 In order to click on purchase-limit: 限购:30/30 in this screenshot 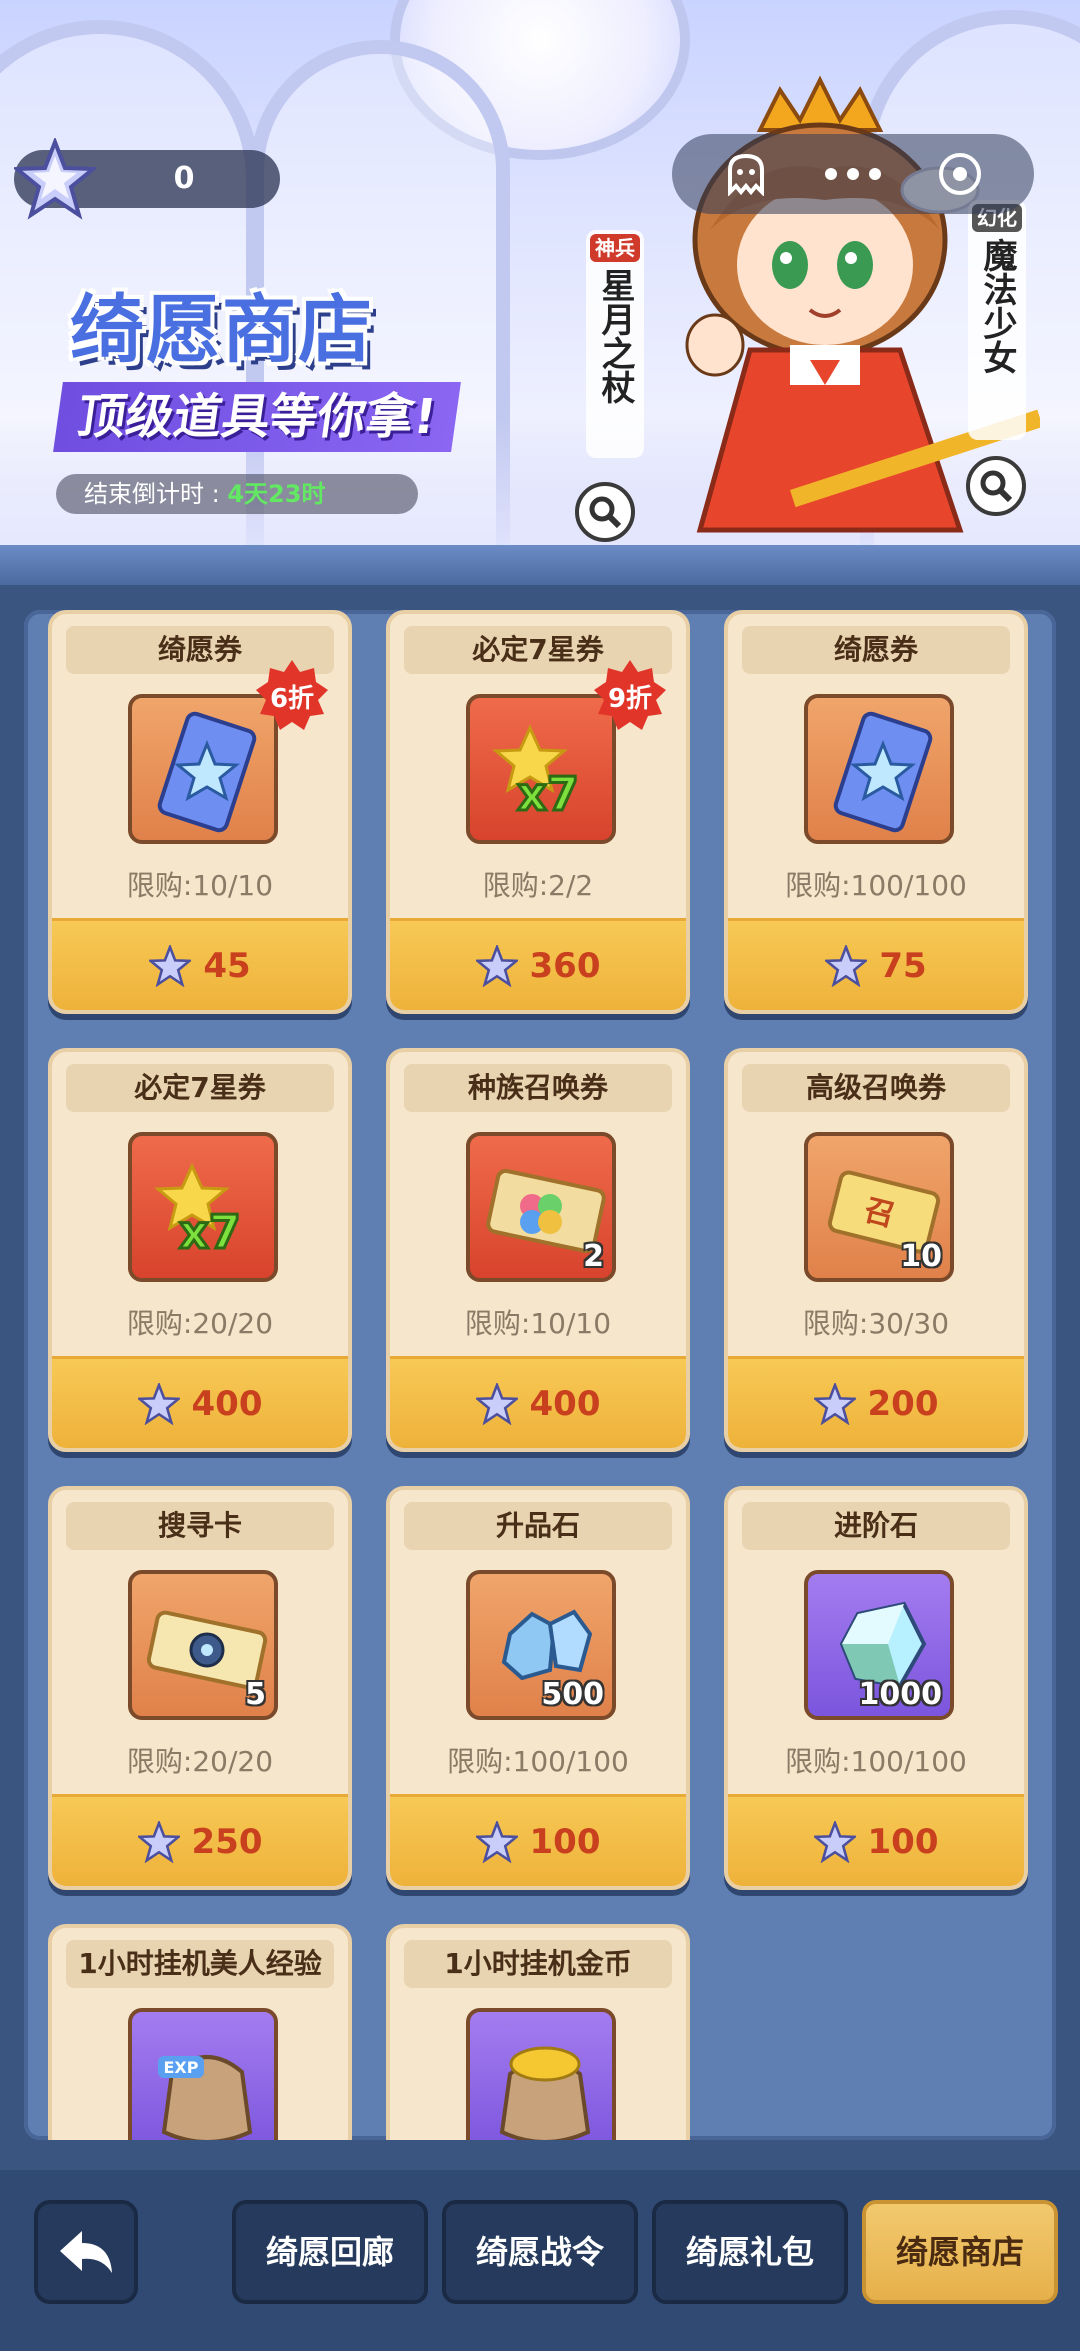, I will do `click(876, 1323)`.